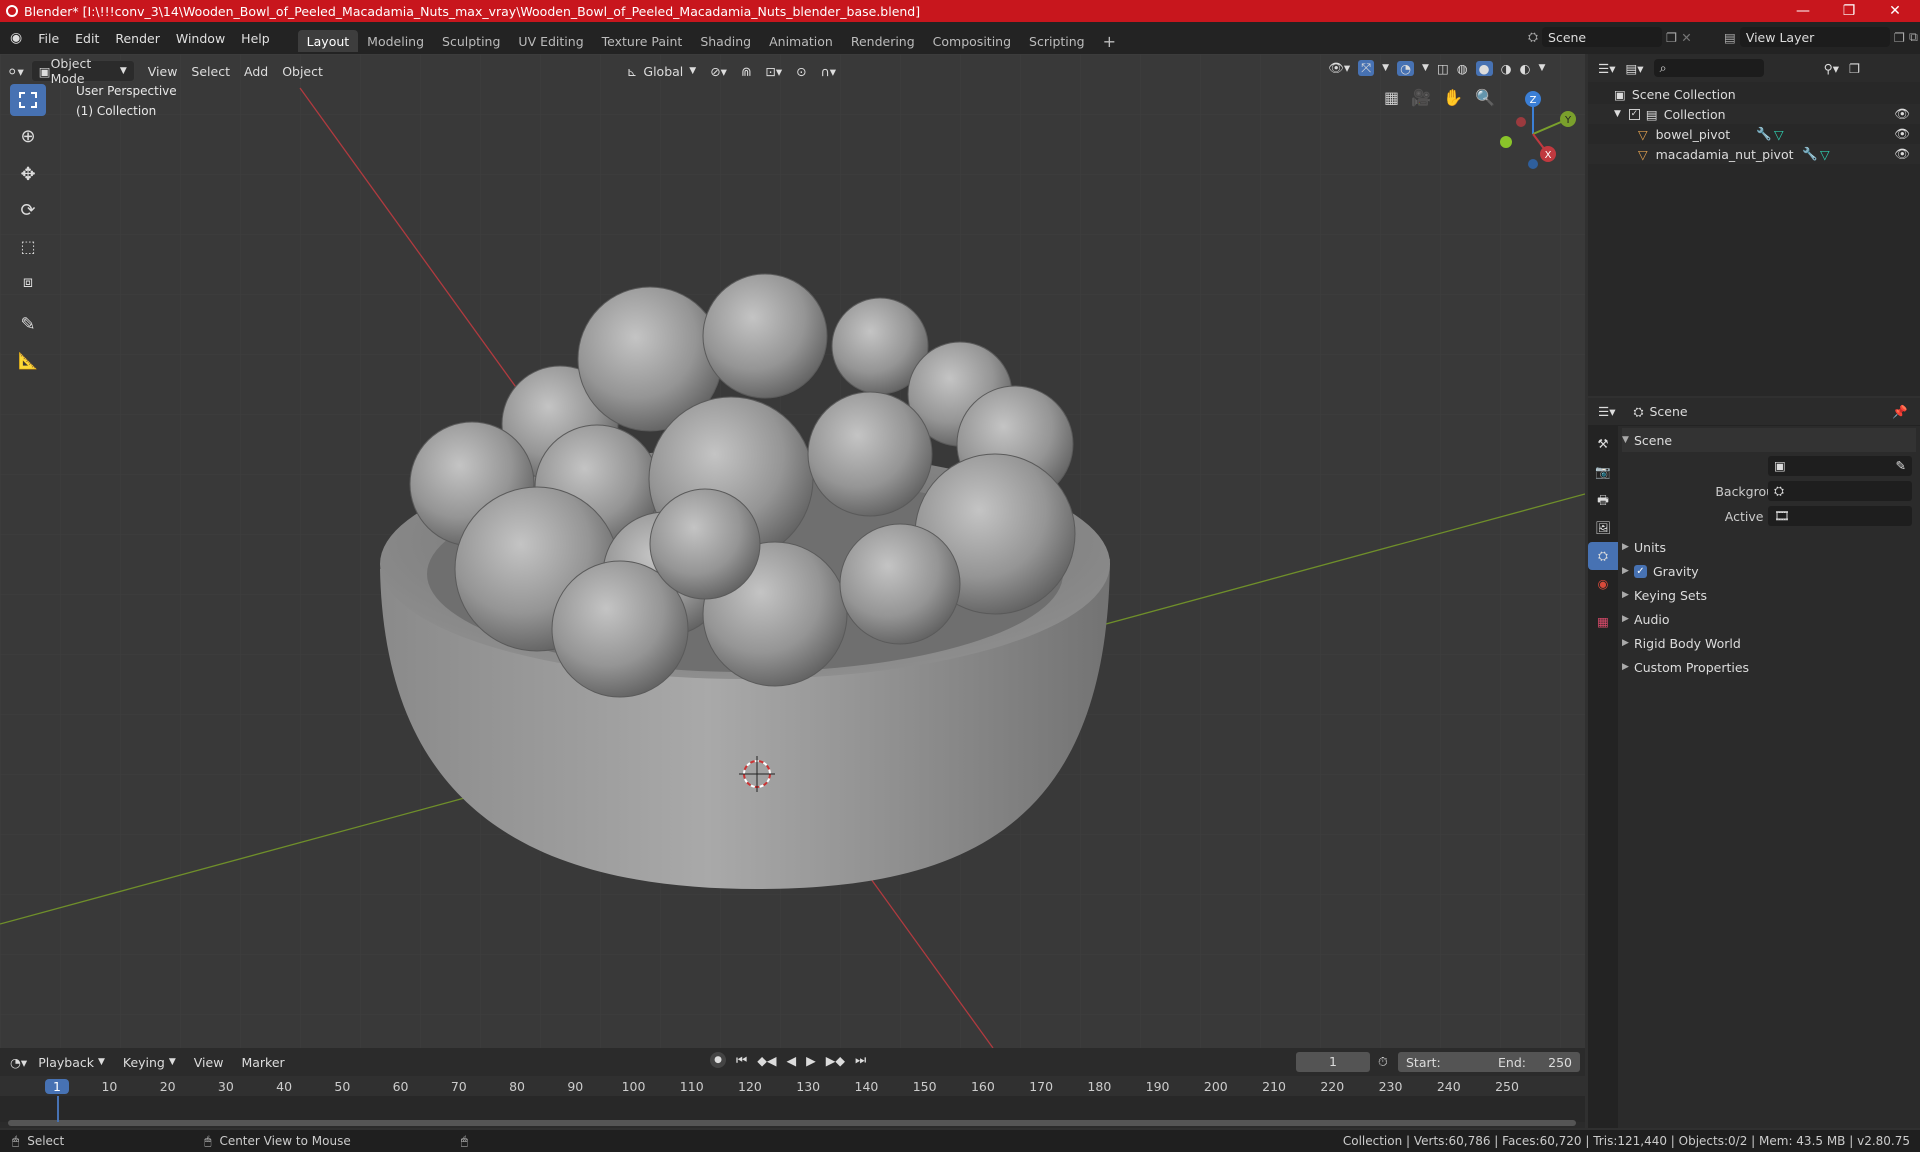 The width and height of the screenshot is (1920, 1152). Describe the element at coordinates (28, 324) in the screenshot. I see `annotate-tool: ✎` at that location.